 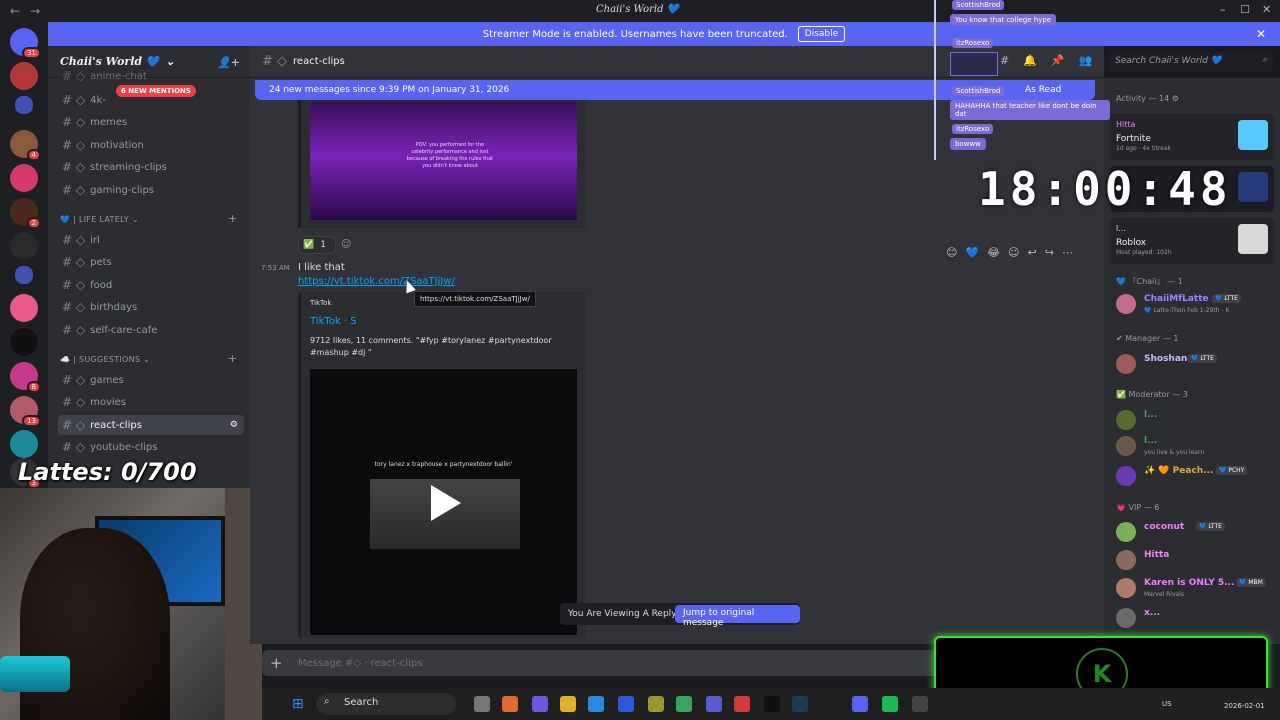 What do you see at coordinates (156, 91) in the screenshot?
I see `new-mentions-pill: 6 NEW MENTIONS` at bounding box center [156, 91].